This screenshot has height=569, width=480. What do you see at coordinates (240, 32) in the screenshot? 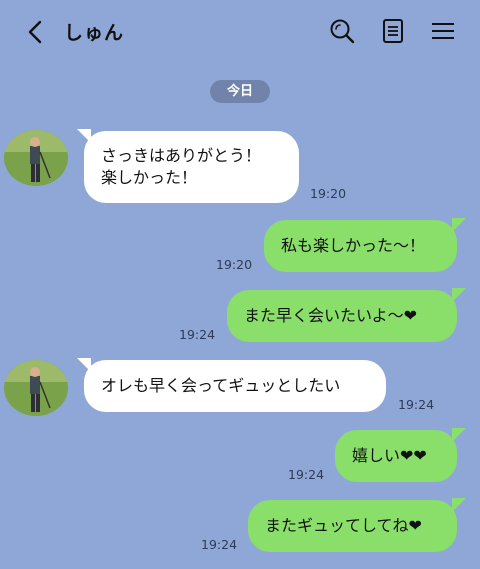
I see `chat-header: しゅん` at bounding box center [240, 32].